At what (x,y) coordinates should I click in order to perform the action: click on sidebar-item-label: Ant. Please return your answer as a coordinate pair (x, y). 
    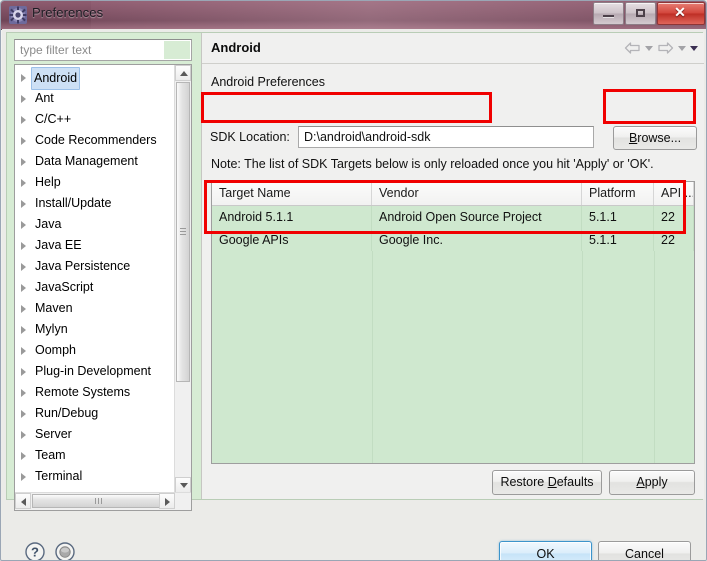
    Looking at the image, I should click on (44, 98).